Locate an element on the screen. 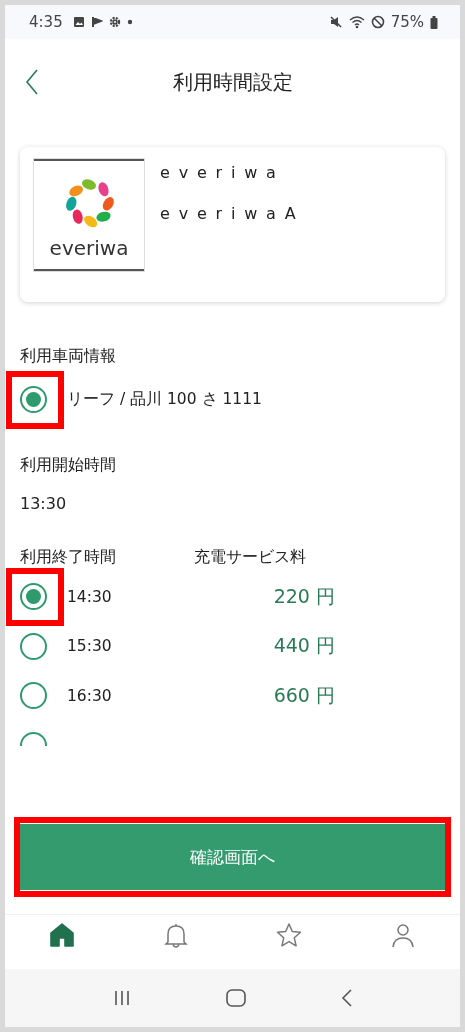 Image resolution: width=465 pixels, height=1032 pixels. confirm-button: 確認画面へ is located at coordinates (232, 857).